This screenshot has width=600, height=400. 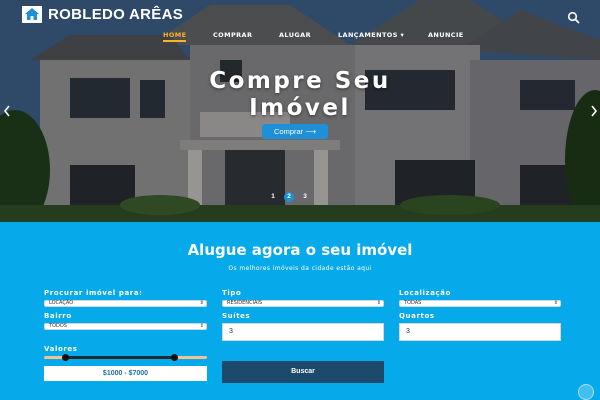 What do you see at coordinates (303, 372) in the screenshot?
I see `buscar-button: Buscar` at bounding box center [303, 372].